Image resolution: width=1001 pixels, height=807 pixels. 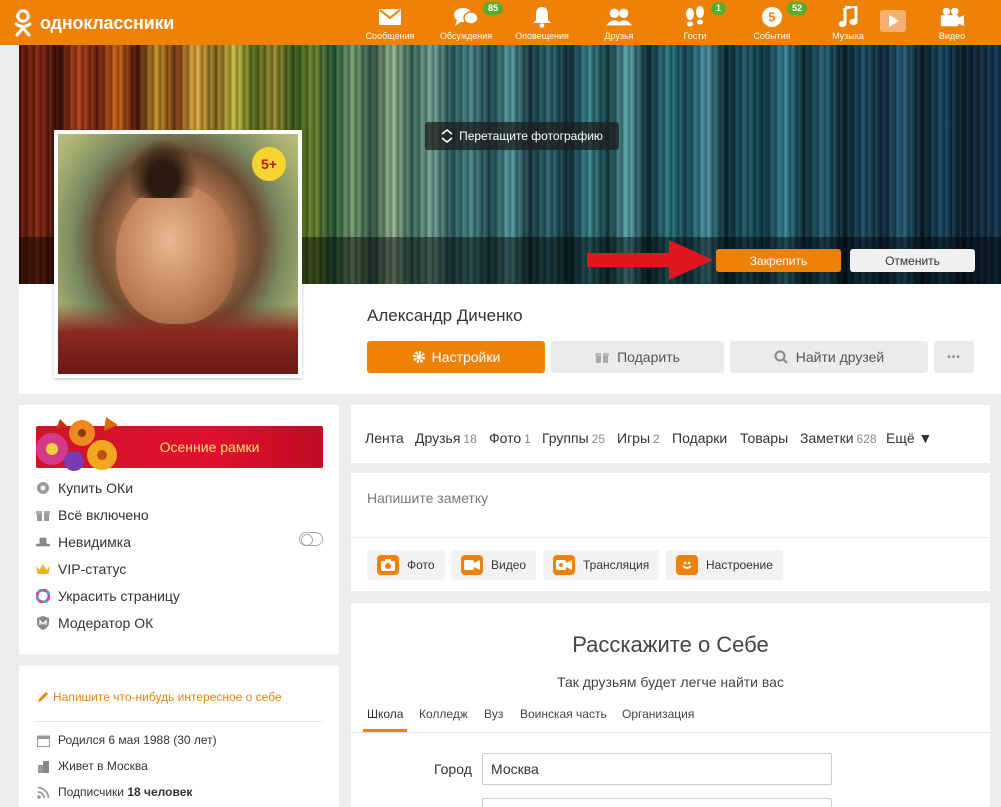 I want to click on nav-label: Сообщения, so click(x=390, y=36).